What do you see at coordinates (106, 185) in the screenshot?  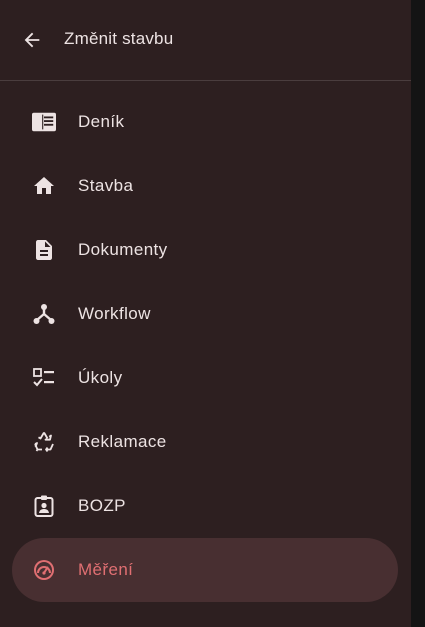 I see `nav-label: Stavba` at bounding box center [106, 185].